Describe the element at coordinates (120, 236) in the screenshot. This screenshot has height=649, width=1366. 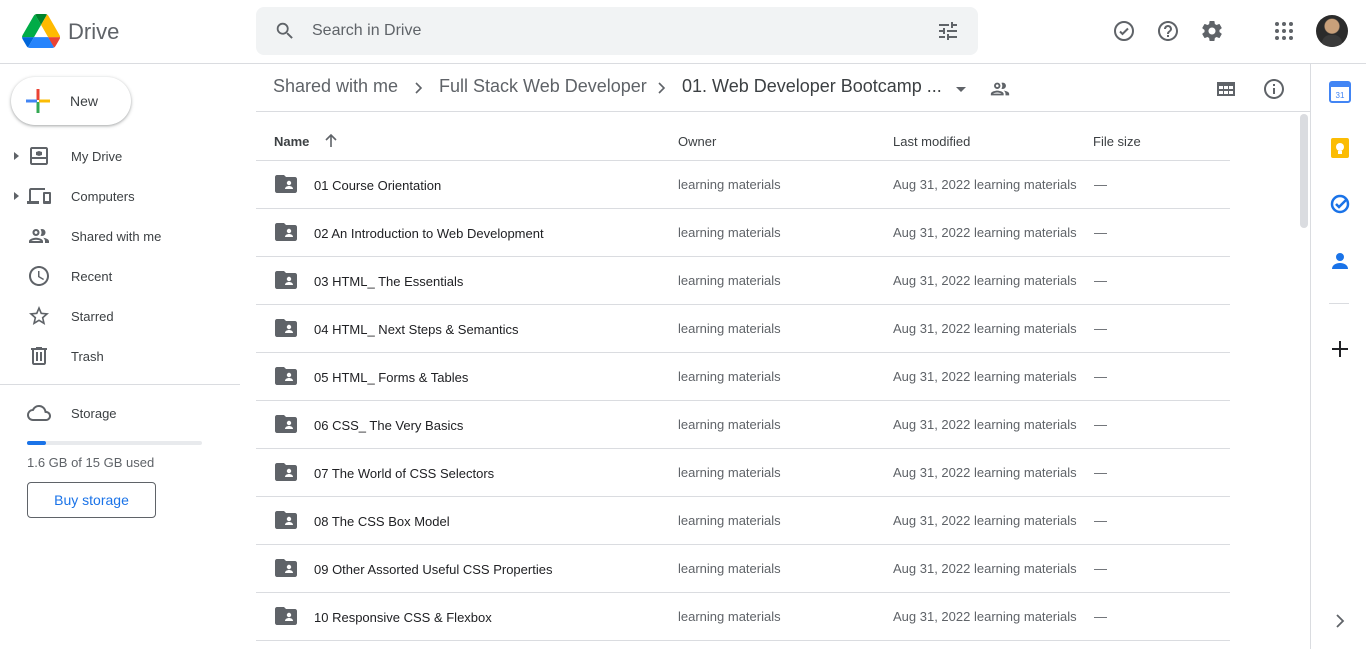
I see `sidebar-item-shared-with-me: Shared with me` at that location.